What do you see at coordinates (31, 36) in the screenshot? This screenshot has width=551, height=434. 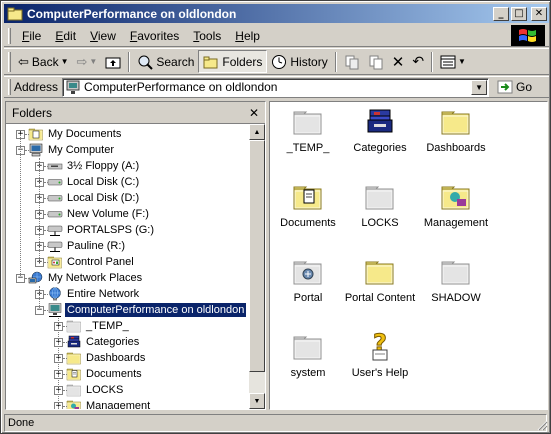 I see `menu-file: File` at bounding box center [31, 36].